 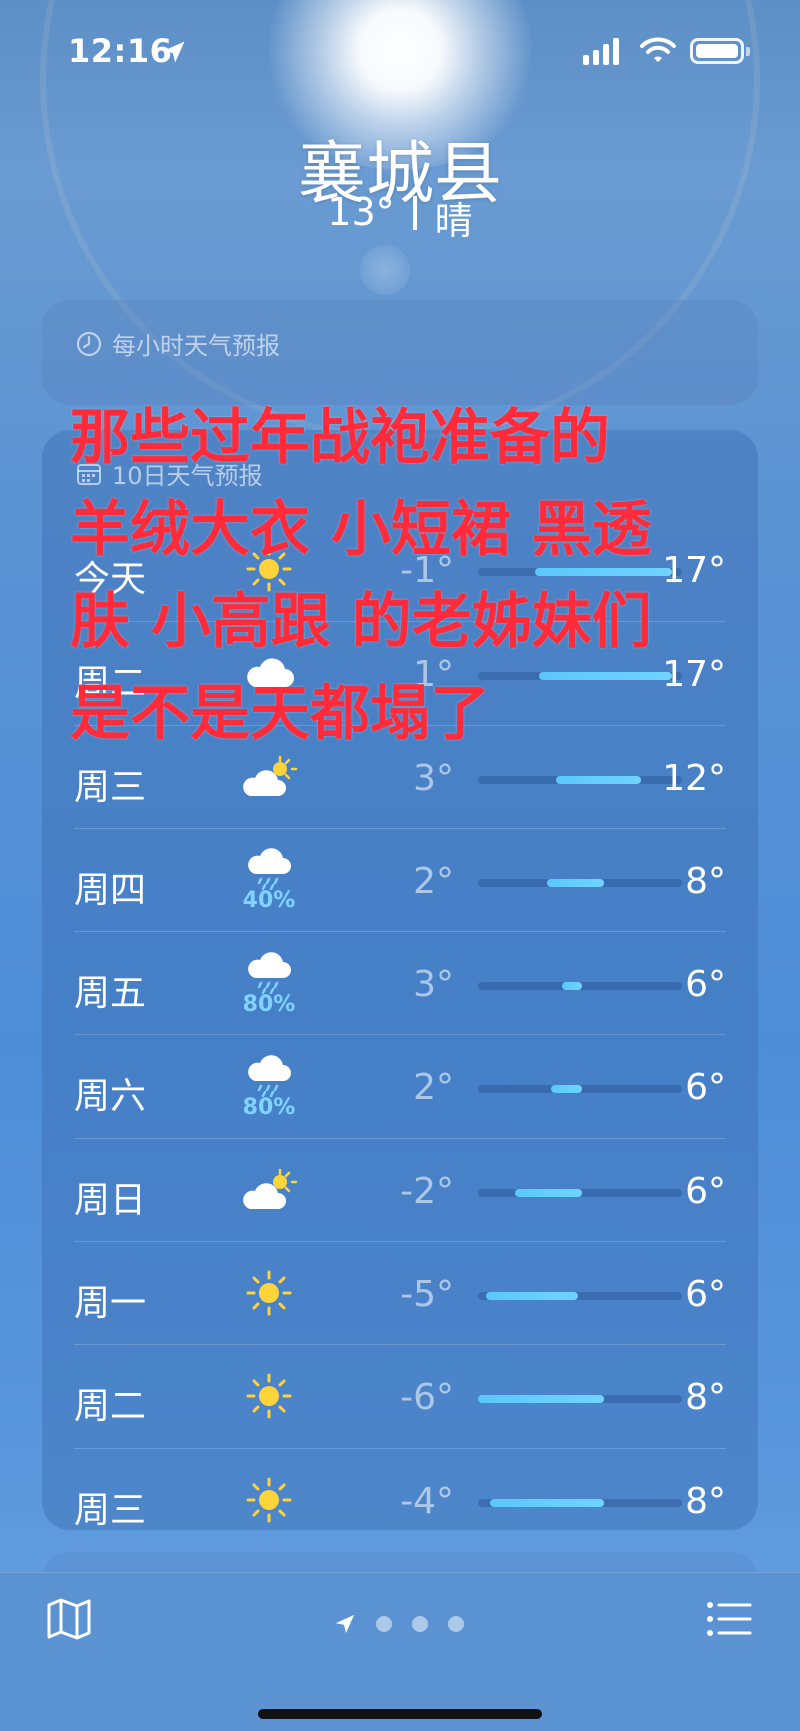 What do you see at coordinates (361, 212) in the screenshot?
I see `current-temp: 13°` at bounding box center [361, 212].